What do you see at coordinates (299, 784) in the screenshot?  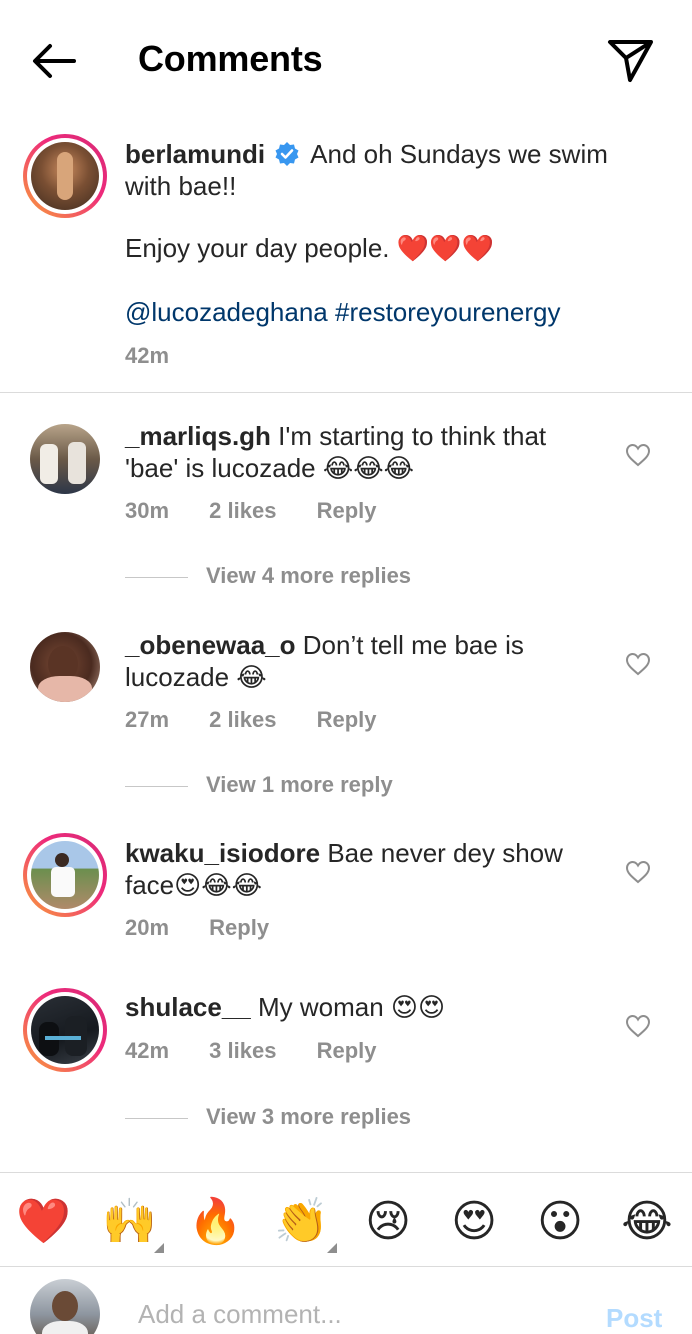 I see `view-replies-label: View 1 more reply` at bounding box center [299, 784].